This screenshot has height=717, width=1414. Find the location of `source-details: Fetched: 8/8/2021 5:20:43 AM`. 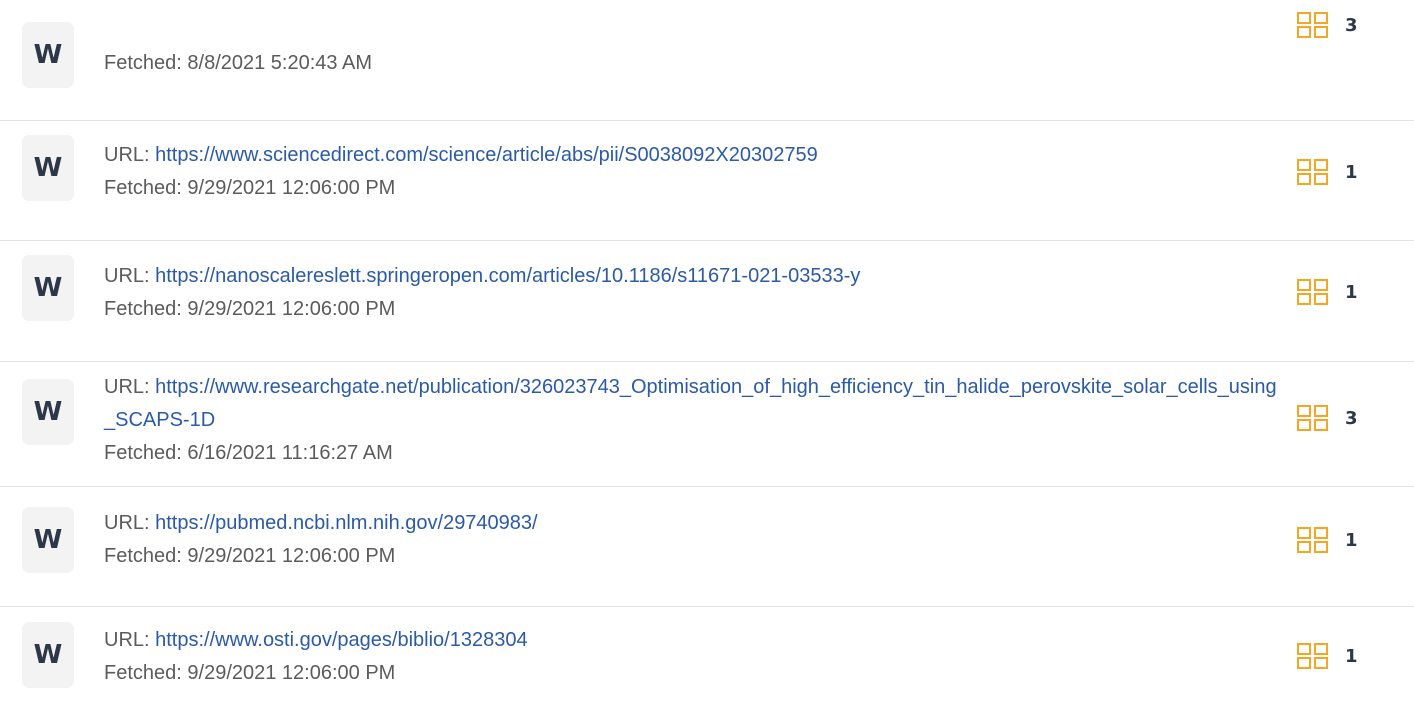

source-details: Fetched: 8/8/2021 5:20:43 AM is located at coordinates (691, 63).